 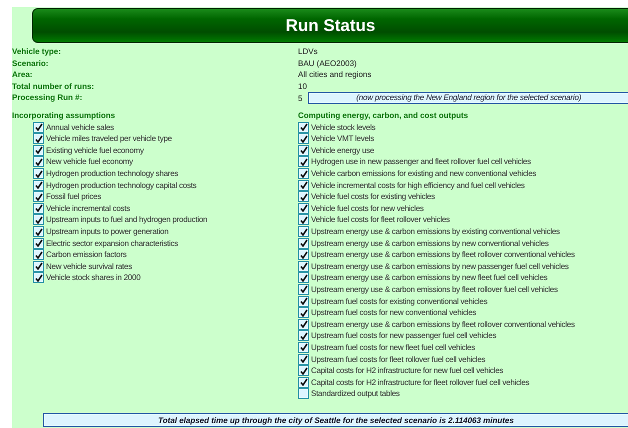 What do you see at coordinates (335, 75) in the screenshot?
I see `field-value: All cities and regions` at bounding box center [335, 75].